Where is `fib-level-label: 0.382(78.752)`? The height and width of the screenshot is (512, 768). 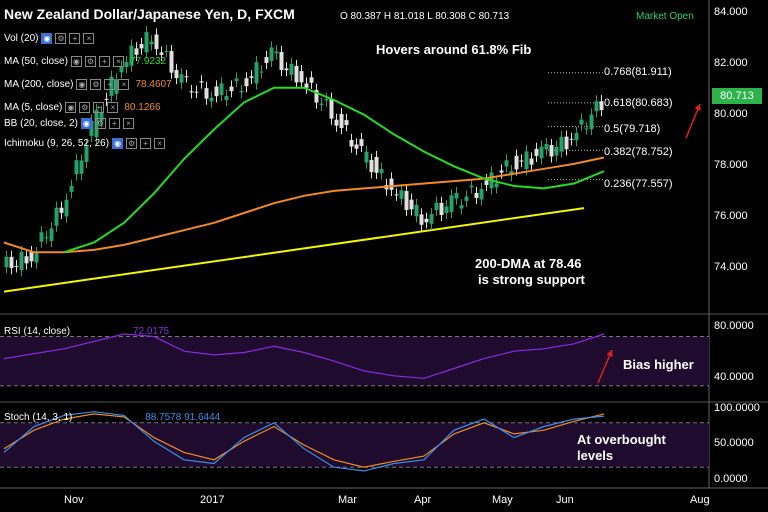 fib-level-label: 0.382(78.752) is located at coordinates (638, 152).